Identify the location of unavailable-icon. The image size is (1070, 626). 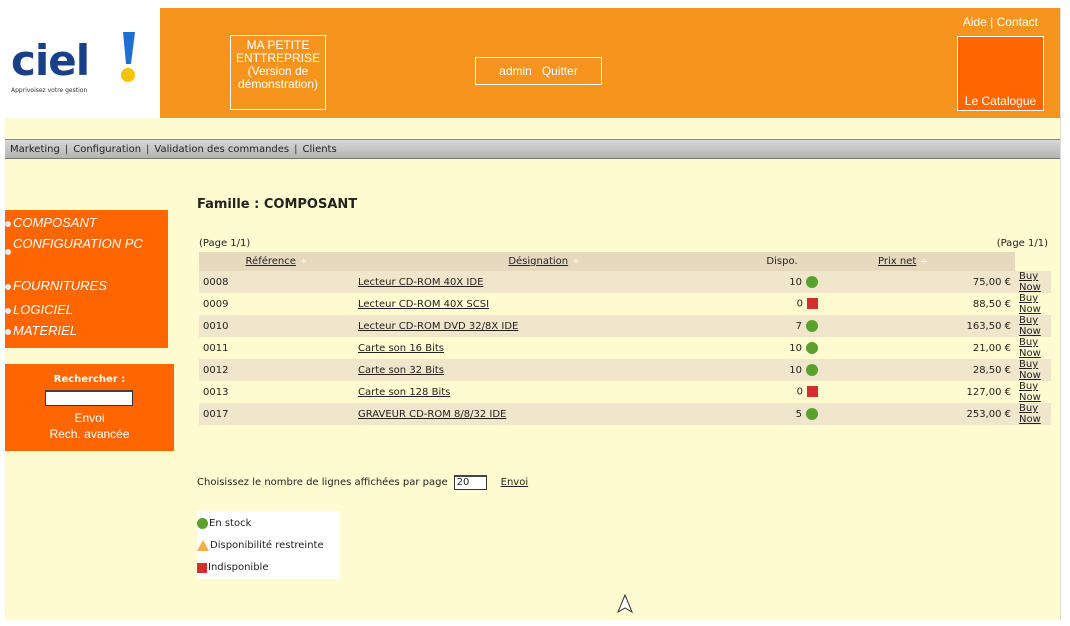
(202, 567).